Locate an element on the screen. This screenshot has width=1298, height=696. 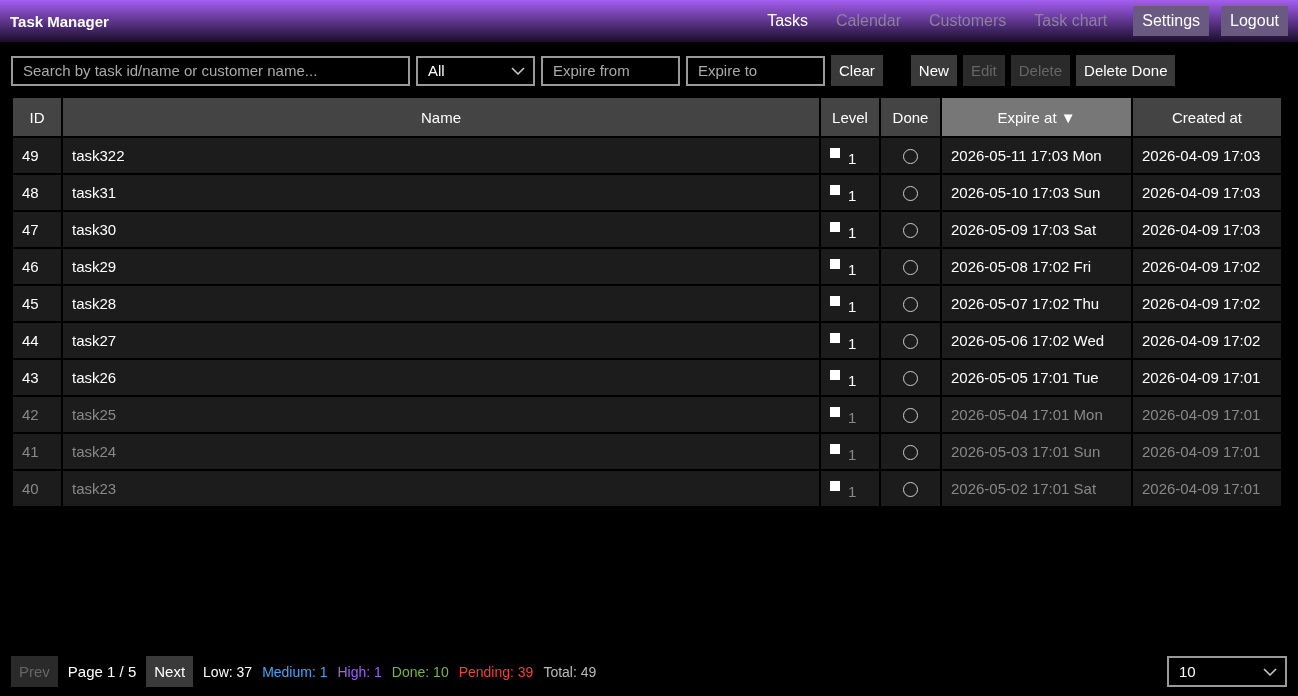
table-cell: 42 is located at coordinates (37, 414).